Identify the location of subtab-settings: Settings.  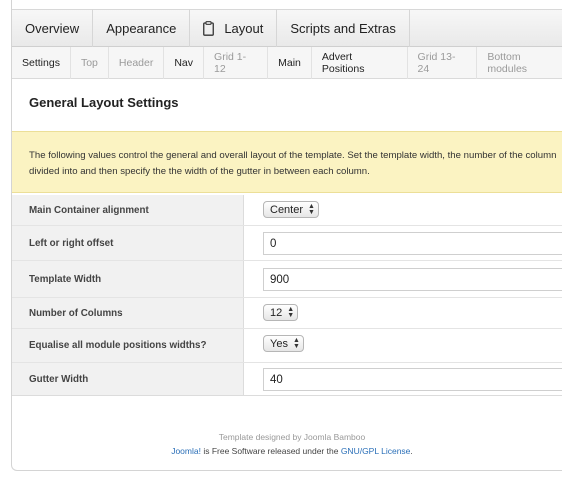
(41, 62).